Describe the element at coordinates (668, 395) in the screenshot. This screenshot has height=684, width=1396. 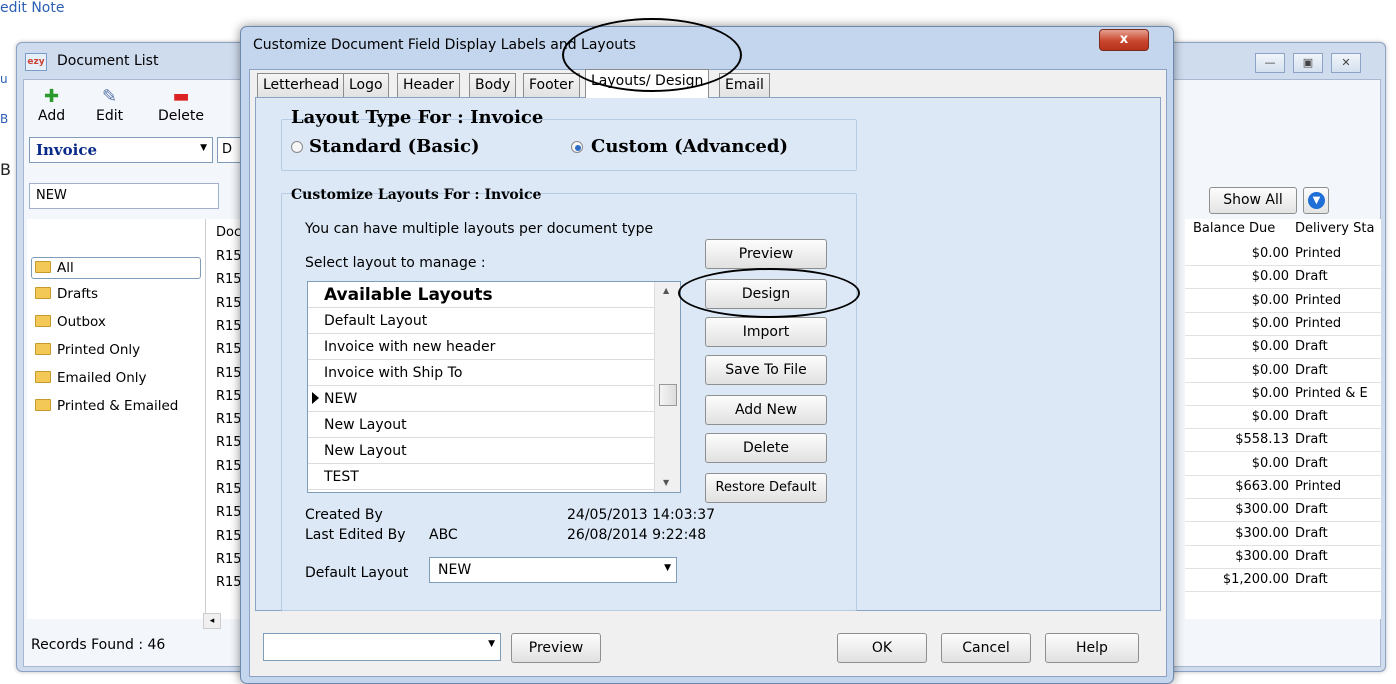
I see `scroll-thumb` at that location.